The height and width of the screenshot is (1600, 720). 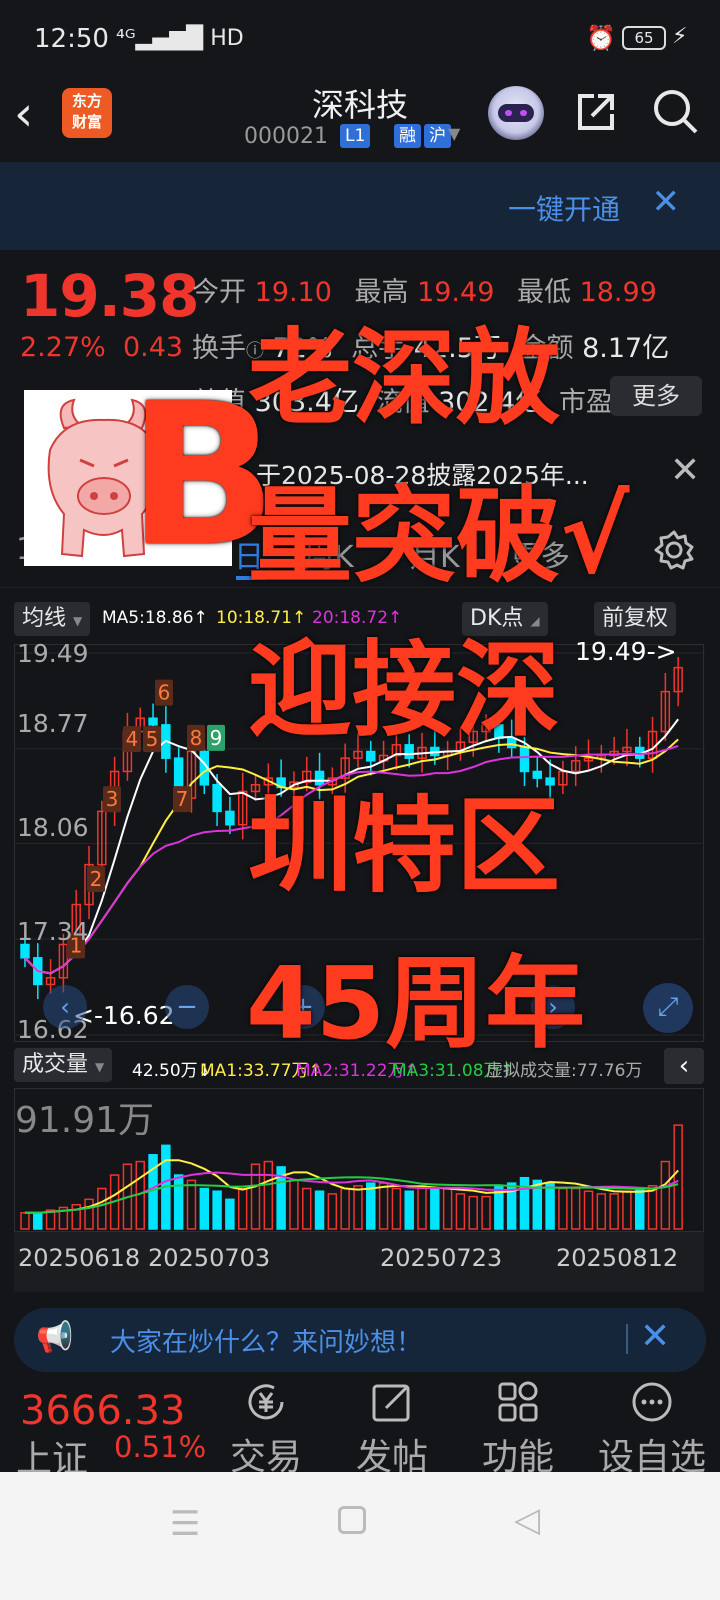 I want to click on banner-text: 一键开通, so click(x=564, y=208).